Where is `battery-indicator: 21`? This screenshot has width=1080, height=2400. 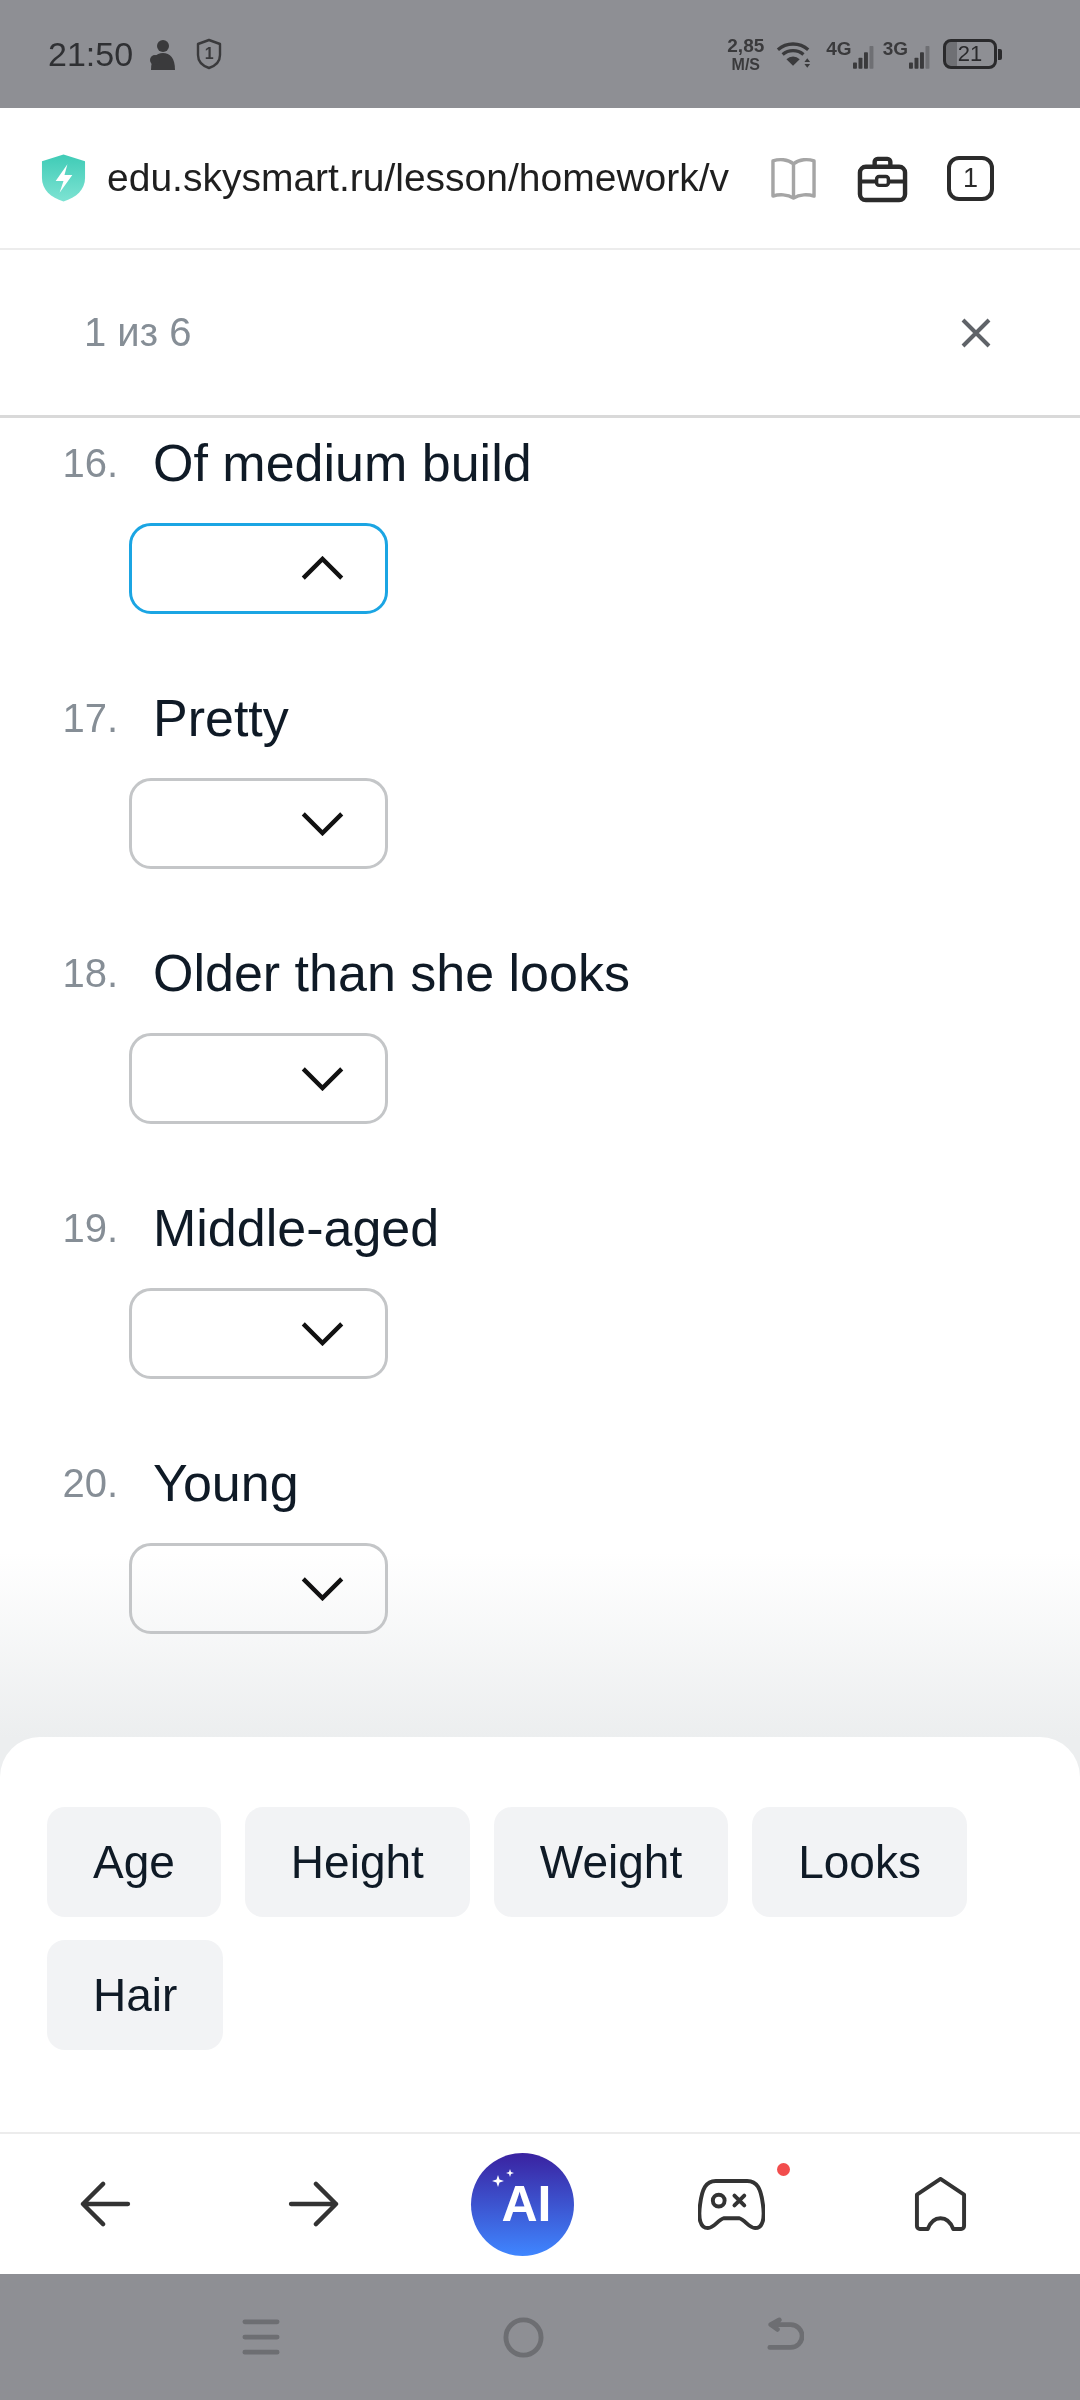
battery-indicator: 21 is located at coordinates (972, 54).